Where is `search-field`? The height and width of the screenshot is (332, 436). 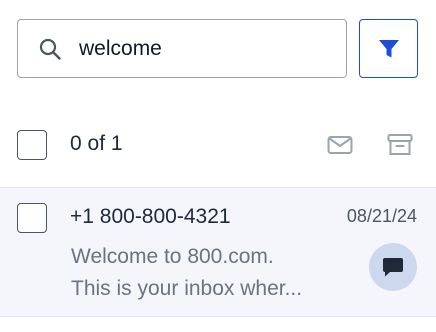 search-field is located at coordinates (182, 48).